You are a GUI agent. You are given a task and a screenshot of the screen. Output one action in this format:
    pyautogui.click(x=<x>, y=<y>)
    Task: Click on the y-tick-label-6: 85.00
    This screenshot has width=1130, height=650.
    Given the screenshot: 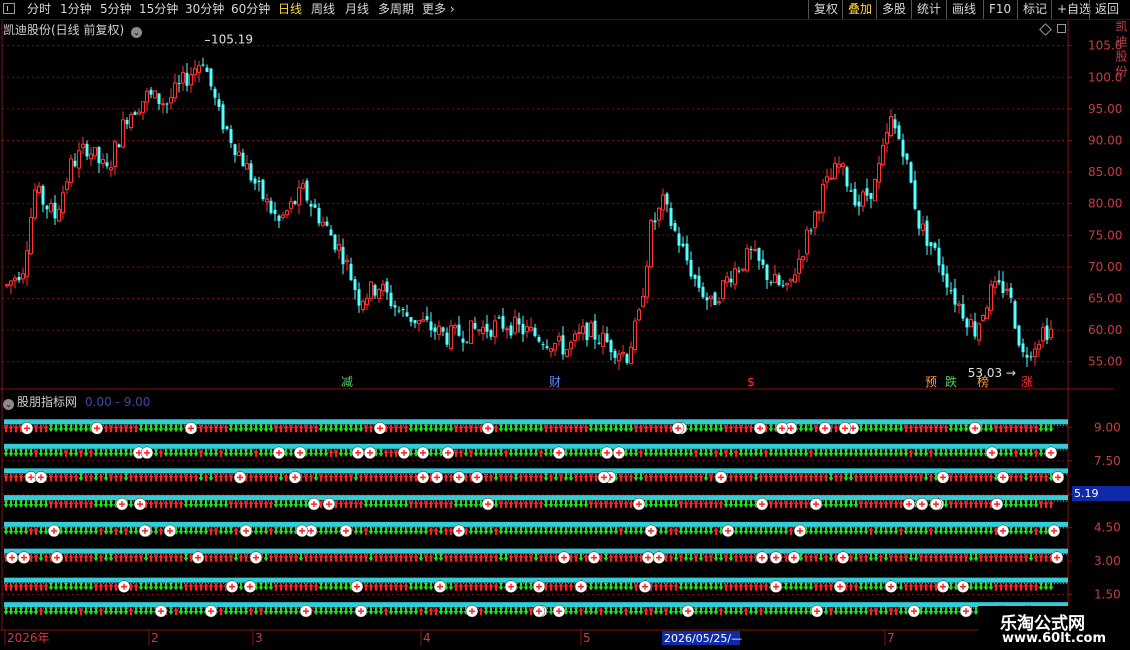 What is the action you would take?
    pyautogui.click(x=1105, y=172)
    